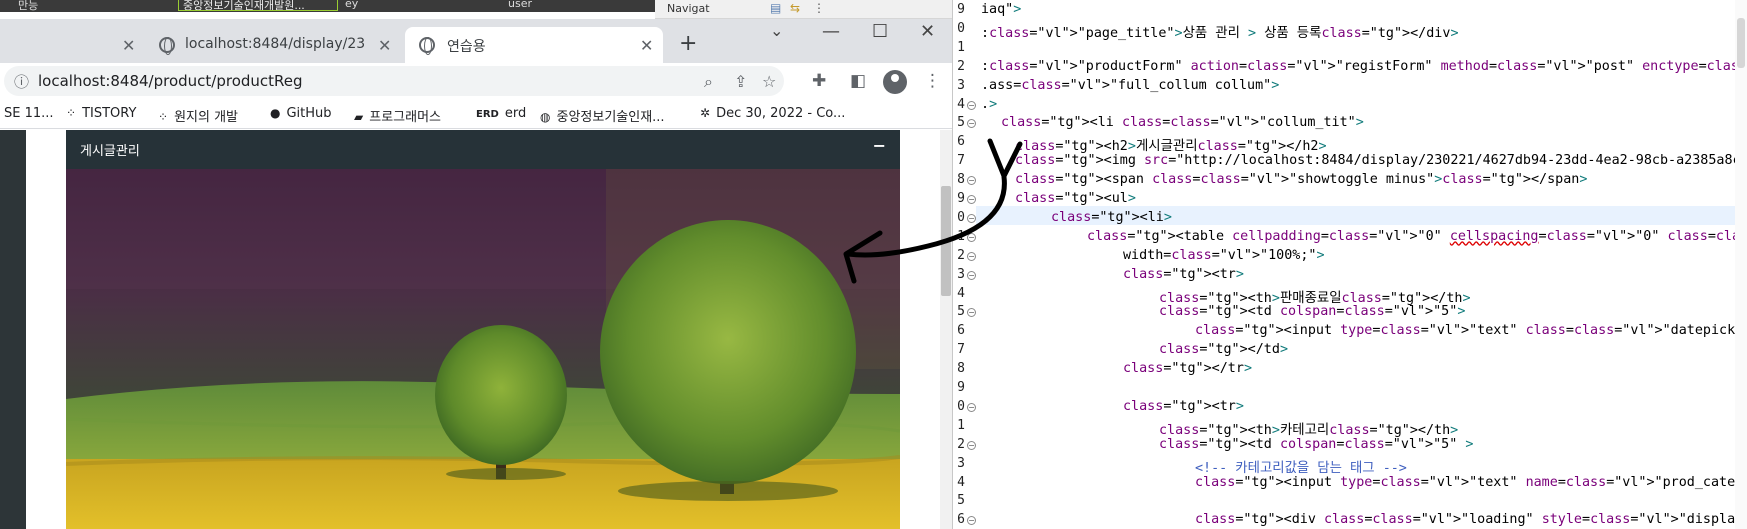 The image size is (1747, 529). What do you see at coordinates (776, 30) in the screenshot?
I see `tab-search-chevron-icon: ⌄` at bounding box center [776, 30].